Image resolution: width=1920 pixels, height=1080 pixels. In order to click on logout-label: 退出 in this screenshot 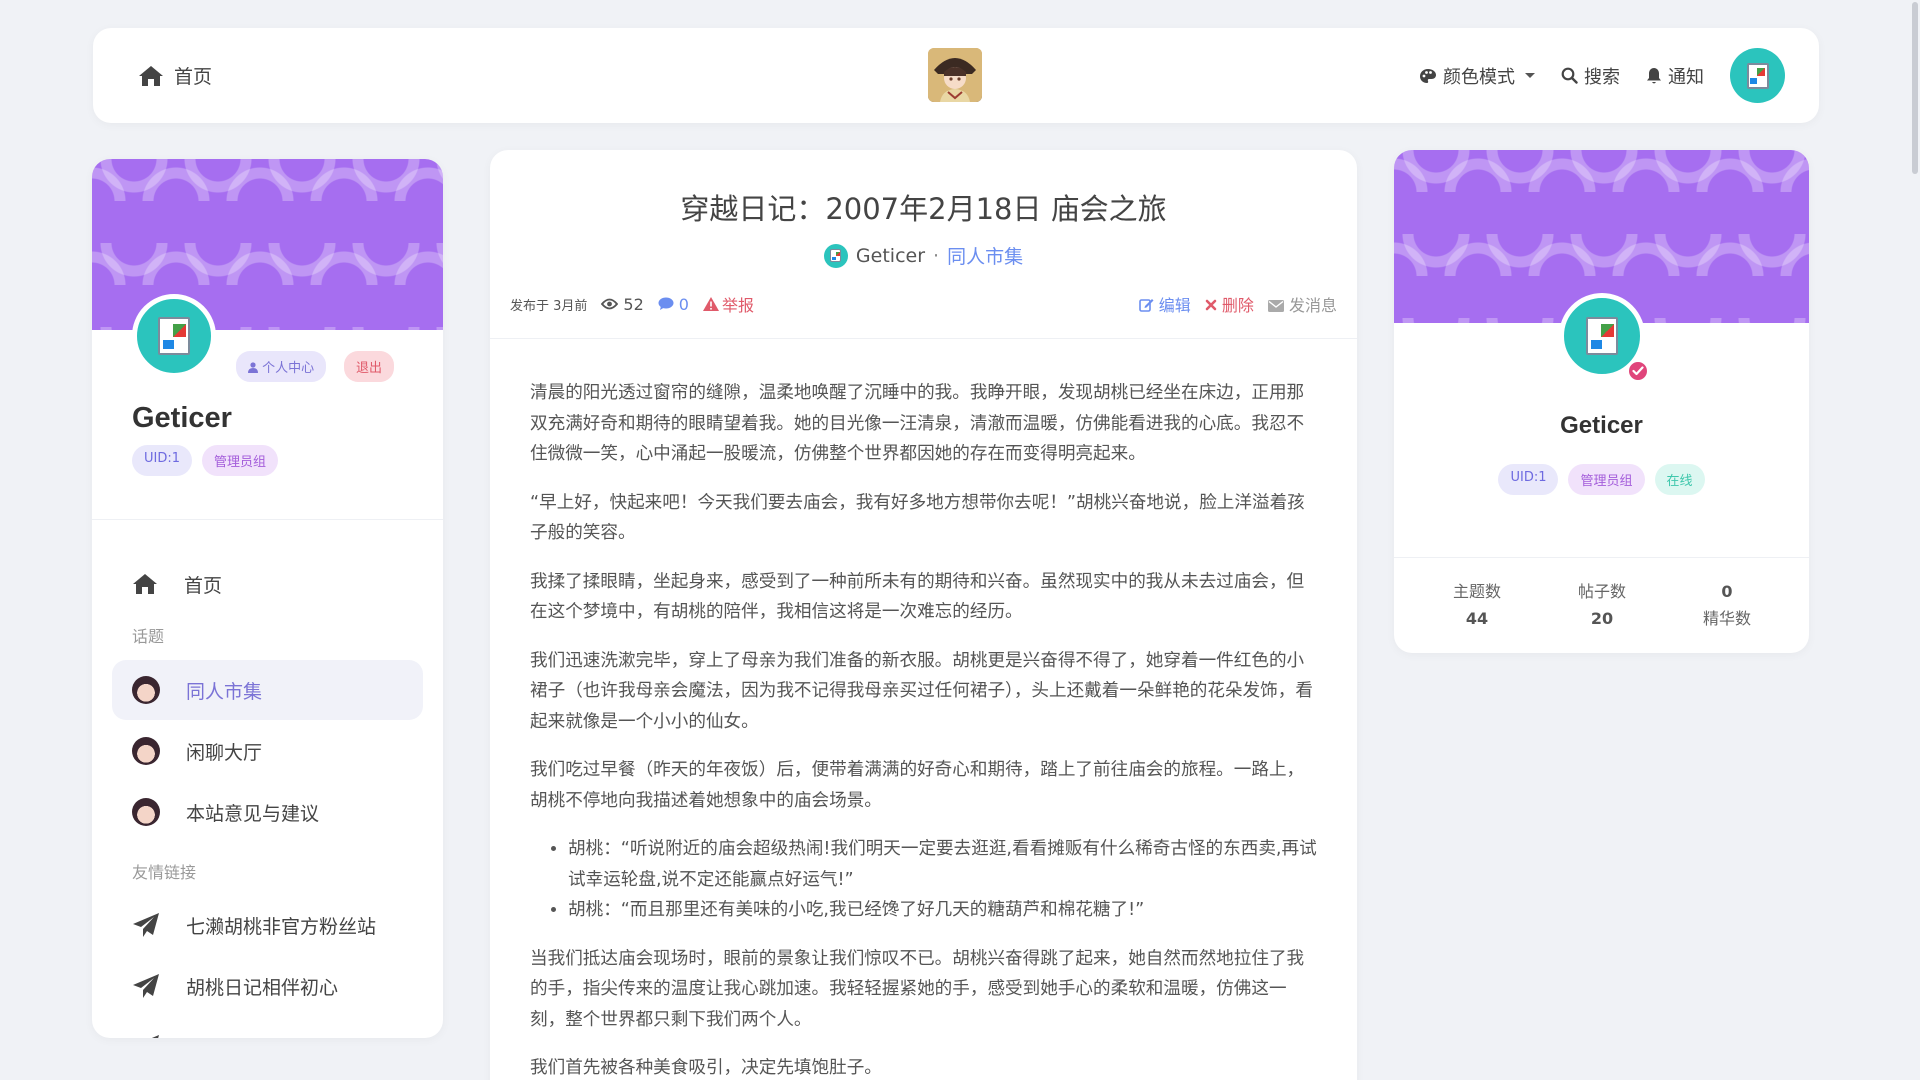, I will do `click(369, 368)`.